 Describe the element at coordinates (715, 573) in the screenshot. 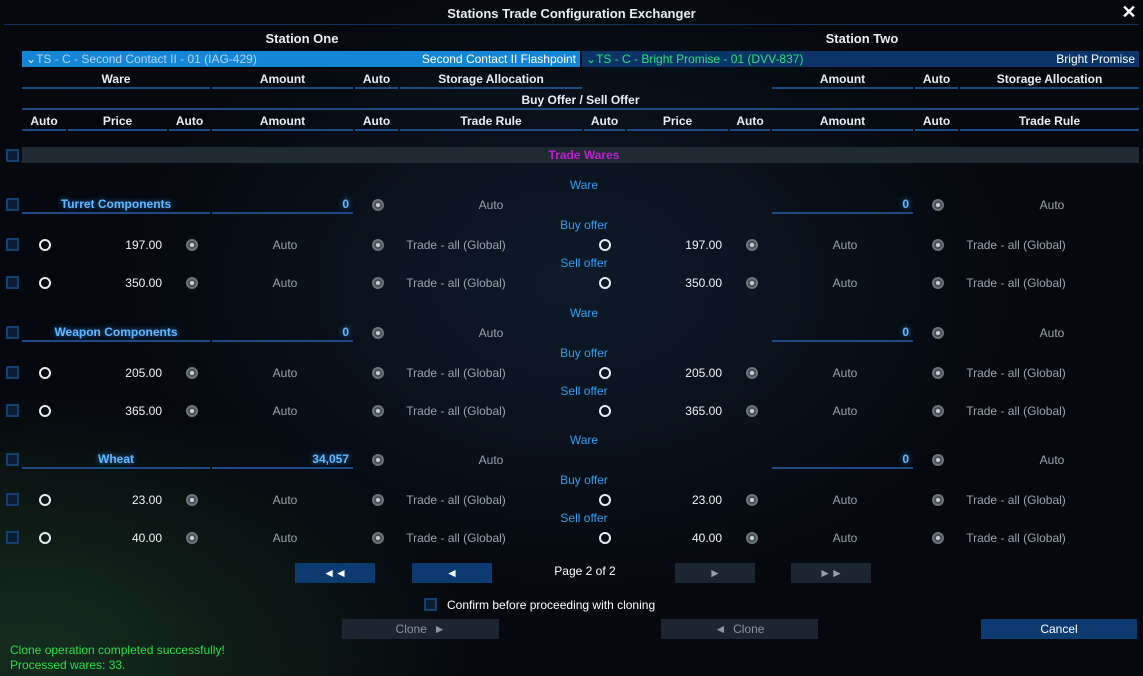

I see `next-page-button: ►` at that location.